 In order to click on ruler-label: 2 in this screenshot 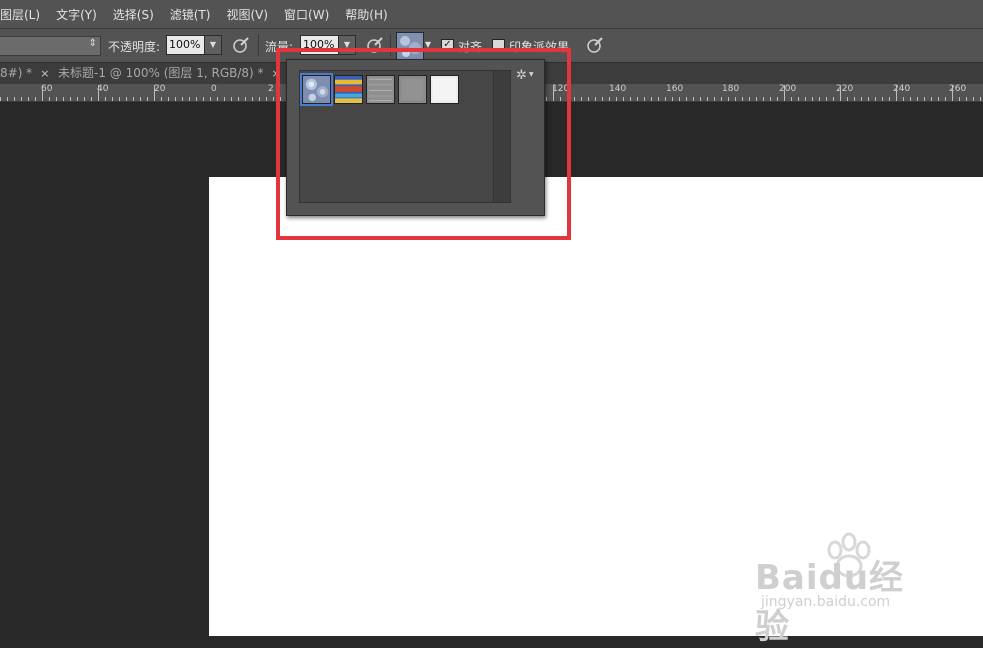, I will do `click(271, 89)`.